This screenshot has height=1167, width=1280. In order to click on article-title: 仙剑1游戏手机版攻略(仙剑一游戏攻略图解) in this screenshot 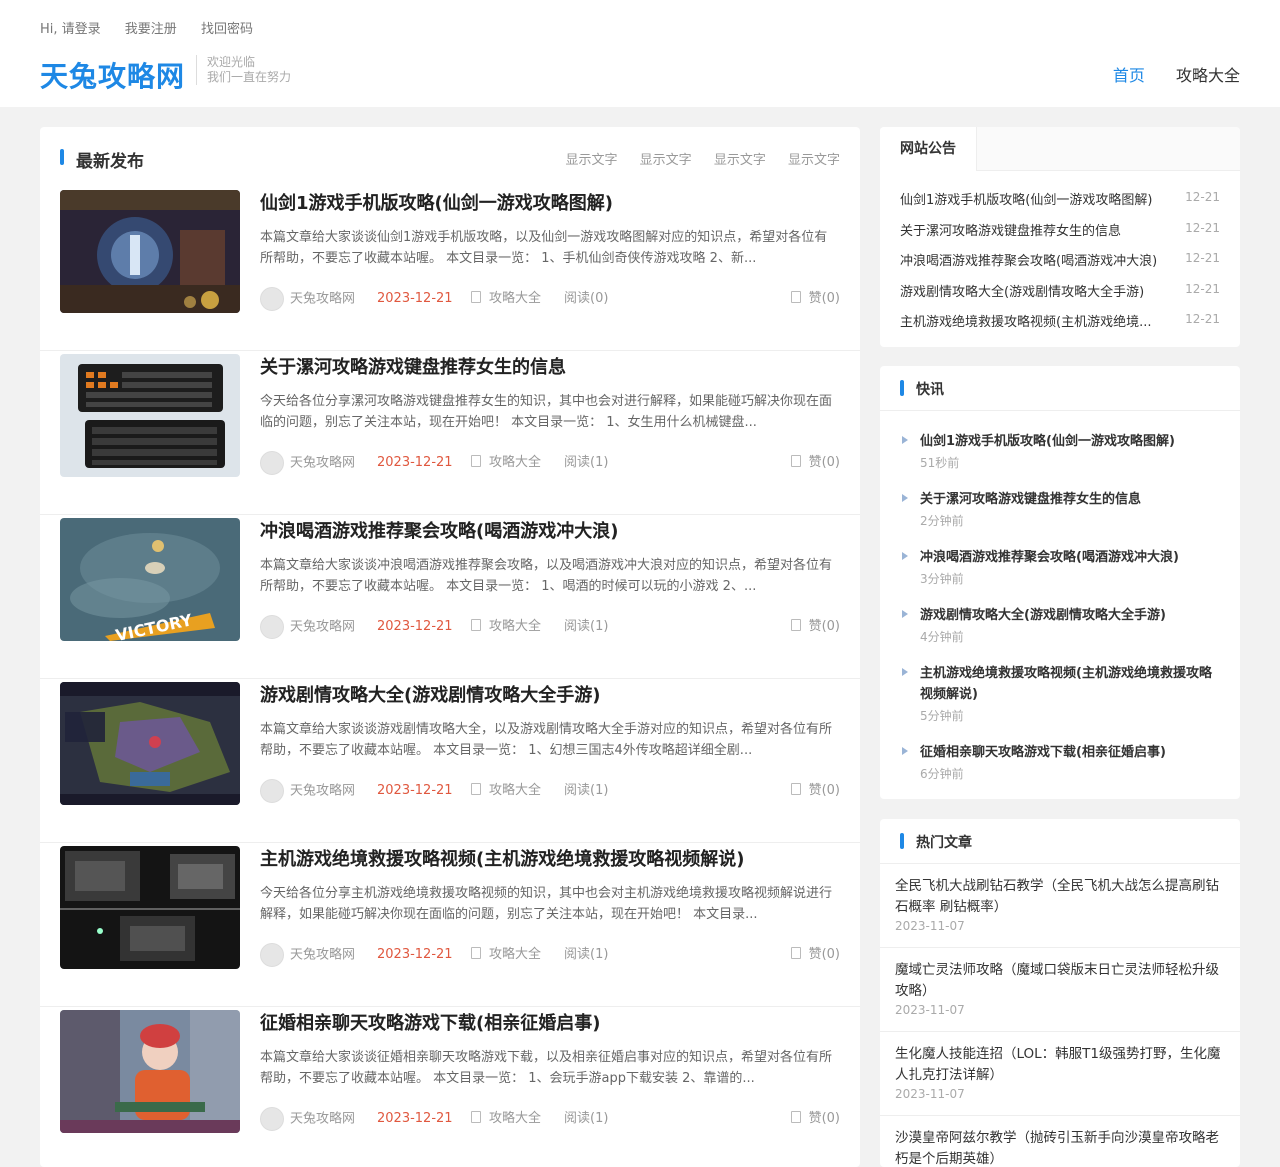, I will do `click(436, 202)`.